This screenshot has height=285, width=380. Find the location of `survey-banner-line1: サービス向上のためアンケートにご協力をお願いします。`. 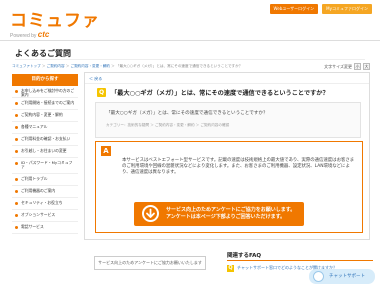

survey-banner-line1: サービス向上のためアンケートにご協力をお願いします。 is located at coordinates (231, 210).